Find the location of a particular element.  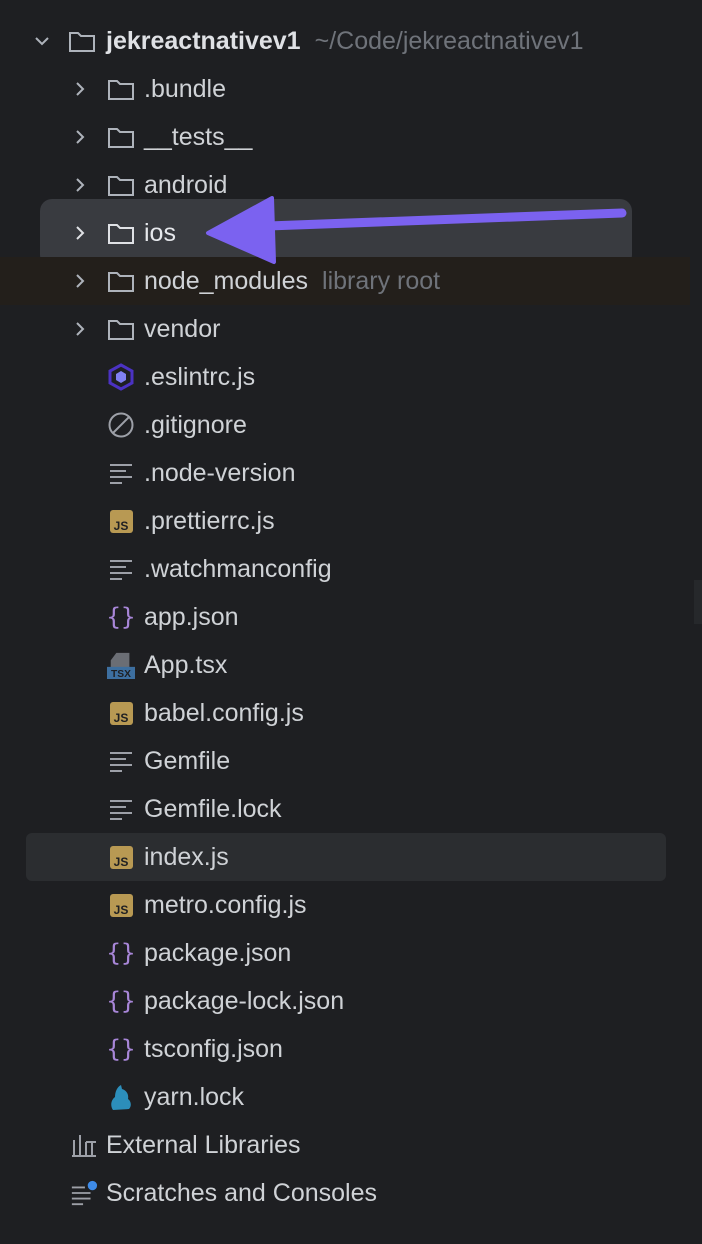

file-row-prettierrc: JS .prettierrc.js is located at coordinates (345, 521).